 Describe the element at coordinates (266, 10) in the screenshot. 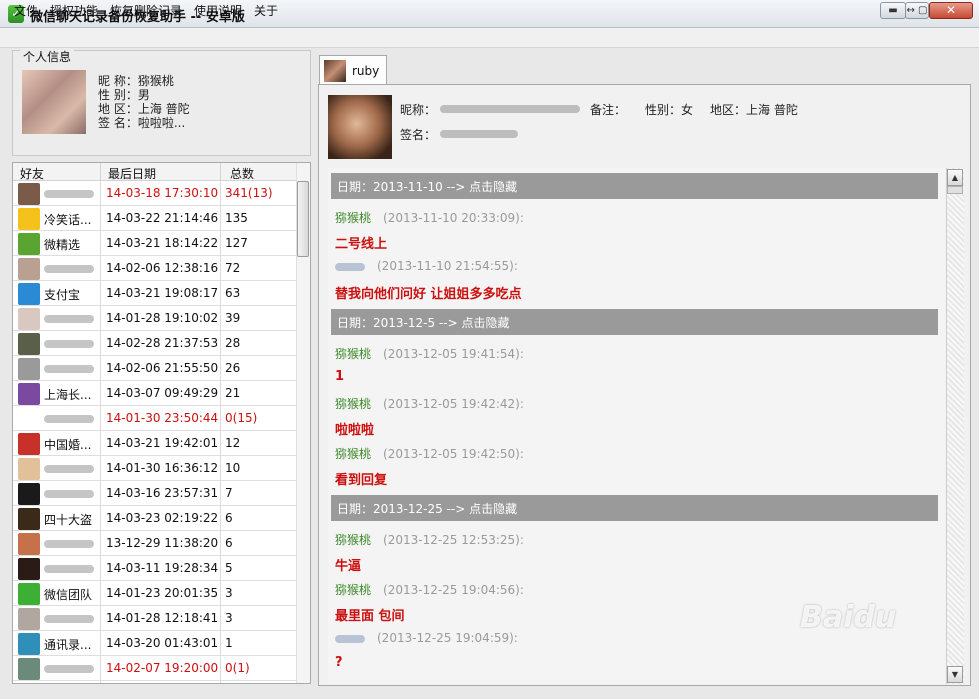

I see `menu-about: 关于` at that location.